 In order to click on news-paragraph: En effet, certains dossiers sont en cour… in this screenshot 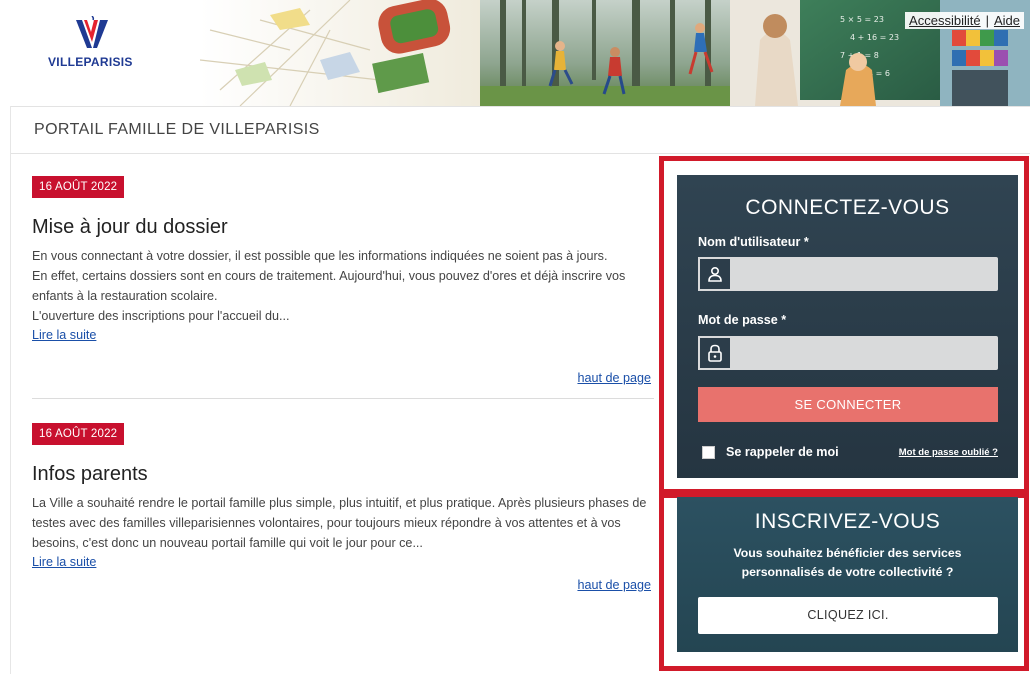, I will do `click(329, 286)`.